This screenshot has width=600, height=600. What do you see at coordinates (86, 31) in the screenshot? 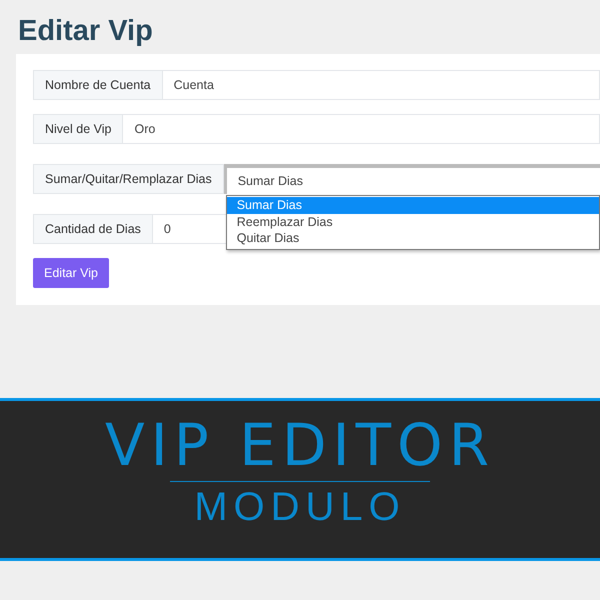
I see `page-title: Editar Vip` at bounding box center [86, 31].